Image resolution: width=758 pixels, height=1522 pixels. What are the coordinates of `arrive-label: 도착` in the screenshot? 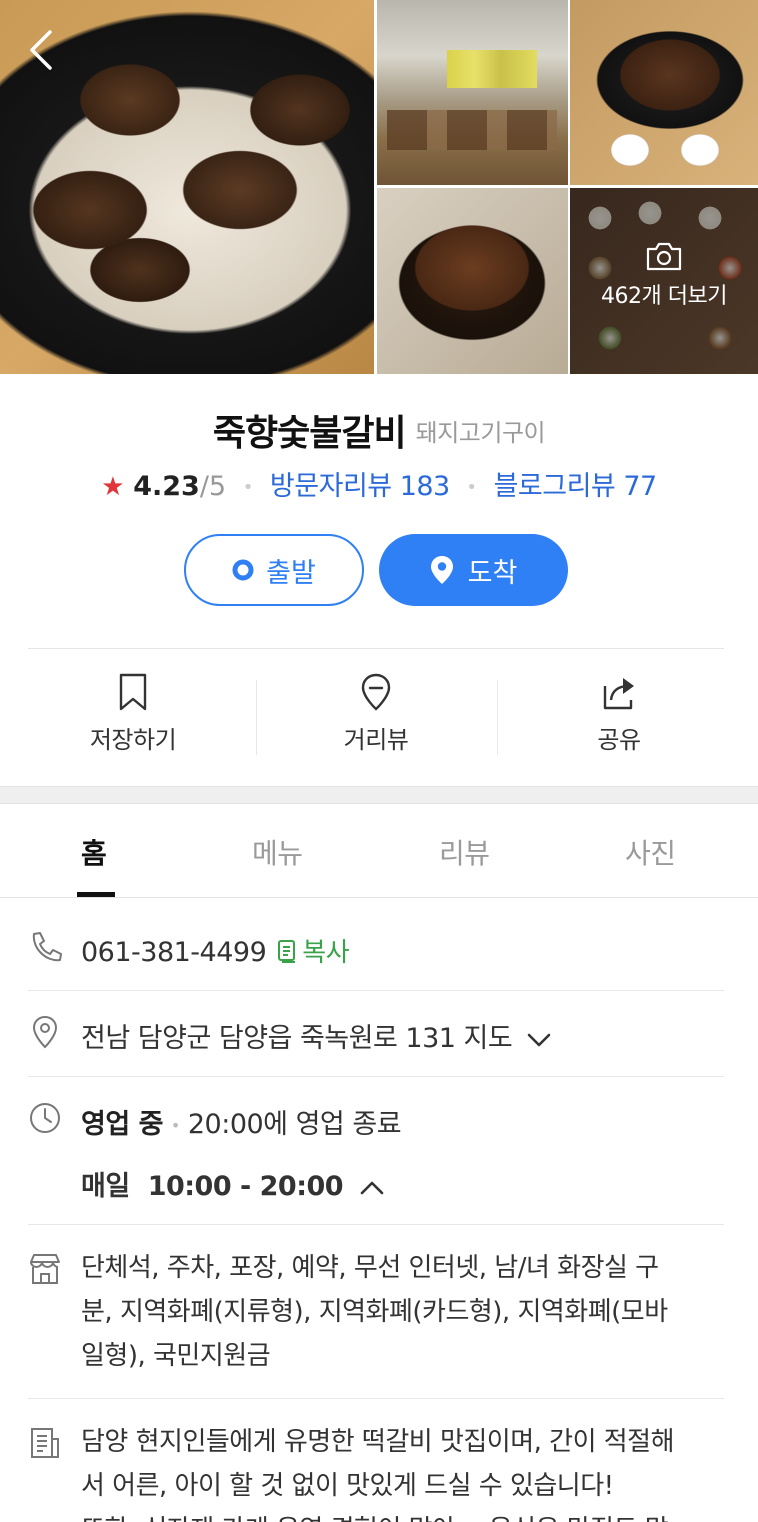 It's located at (492, 573).